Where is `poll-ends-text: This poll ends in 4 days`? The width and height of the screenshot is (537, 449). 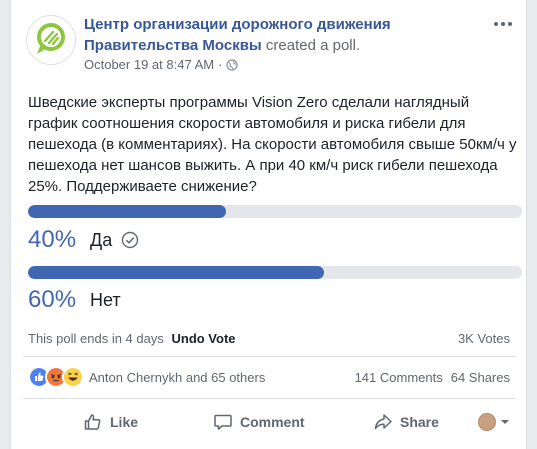 poll-ends-text: This poll ends in 4 days is located at coordinates (96, 338).